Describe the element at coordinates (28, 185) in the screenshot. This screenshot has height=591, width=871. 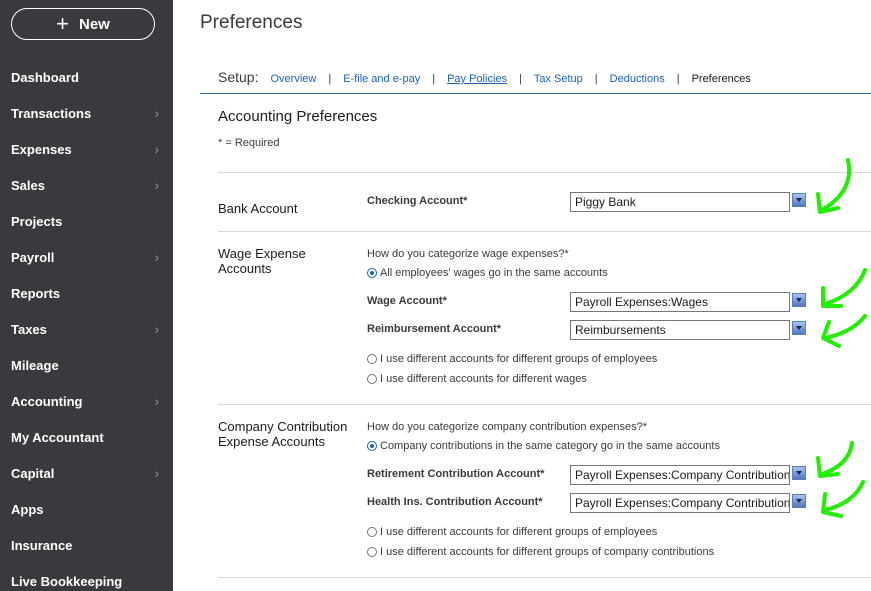
I see `sidebar-item-label: Sales` at that location.